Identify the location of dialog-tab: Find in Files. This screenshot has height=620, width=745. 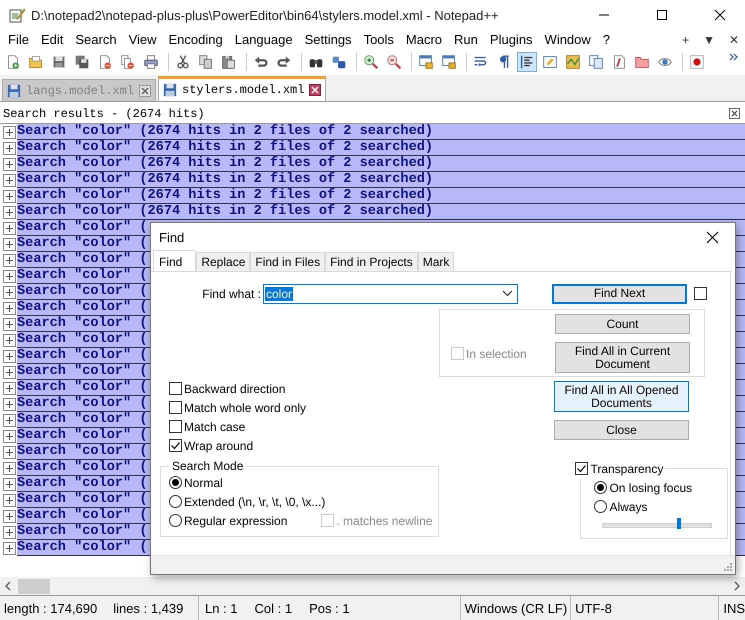
(288, 261).